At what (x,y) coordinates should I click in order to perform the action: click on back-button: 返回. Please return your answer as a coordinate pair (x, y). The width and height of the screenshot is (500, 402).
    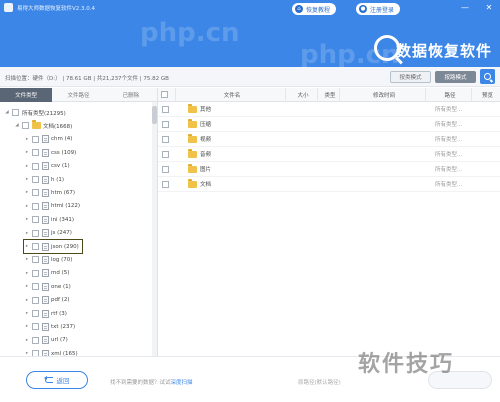
    Looking at the image, I should click on (57, 380).